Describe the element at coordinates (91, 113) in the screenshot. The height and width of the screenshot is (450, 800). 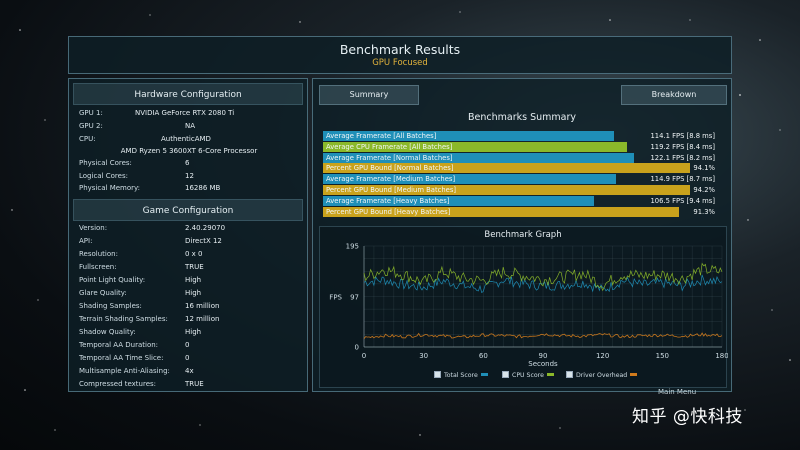
I see `row-label: GPU 1:` at that location.